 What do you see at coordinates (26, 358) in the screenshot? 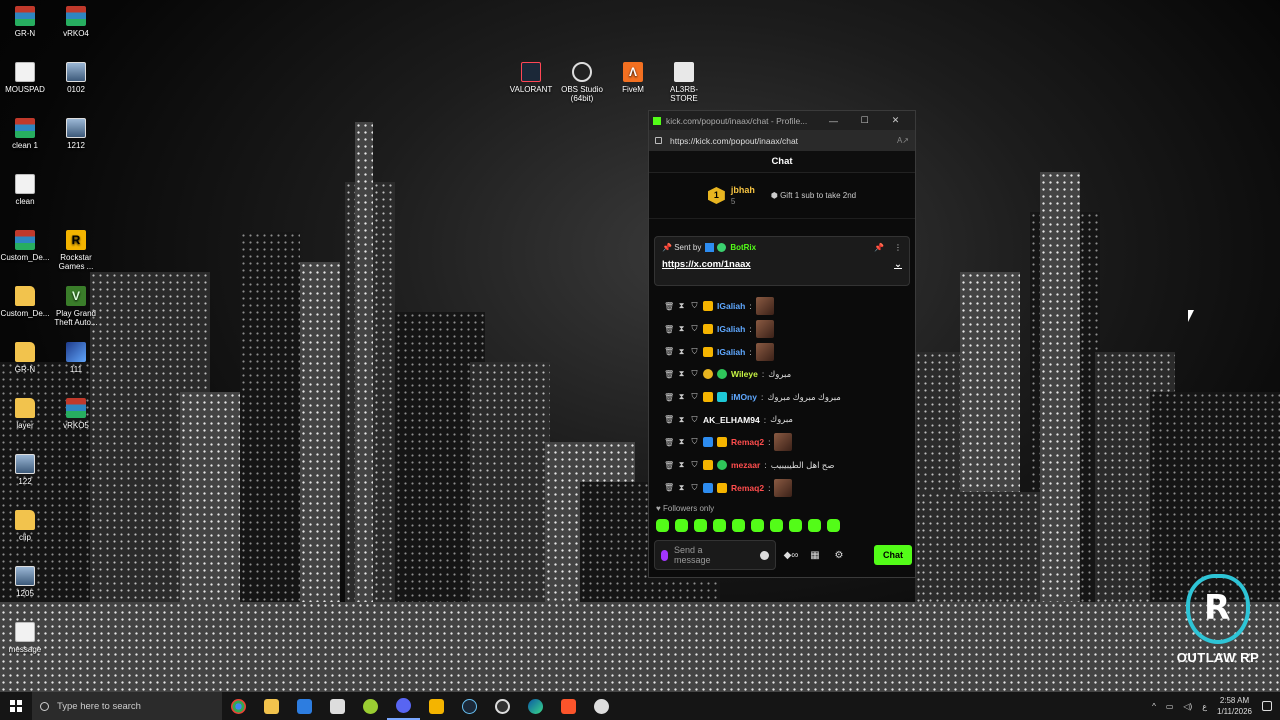
I see `desktop-icon: GR-N` at bounding box center [26, 358].